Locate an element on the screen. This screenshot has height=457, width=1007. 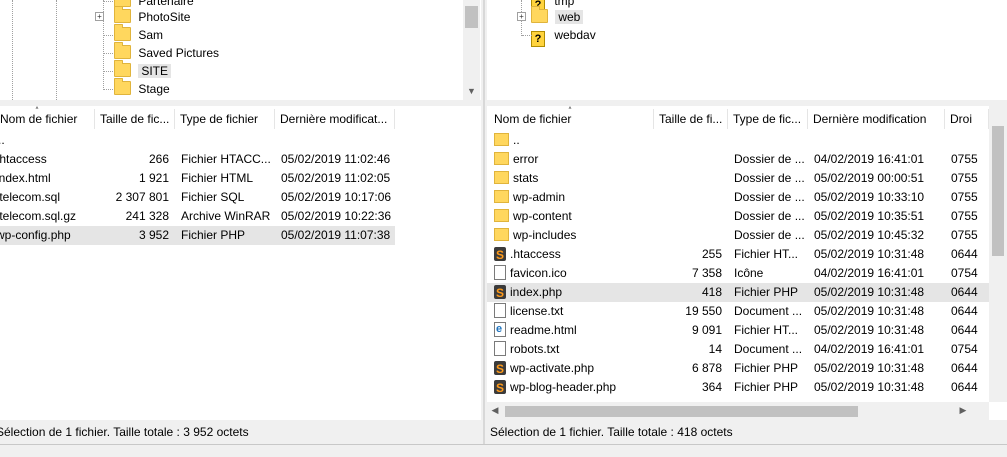
remote-list-hscrollbar: ◀ ▶ is located at coordinates (738, 411).